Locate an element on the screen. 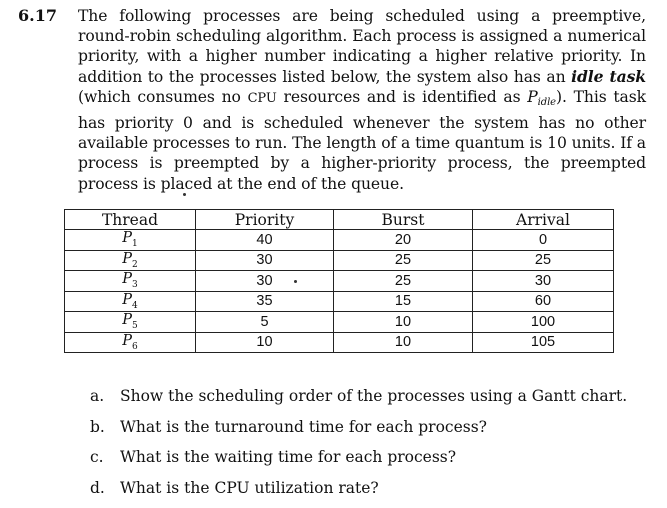  table-row: P3 30 25 30 is located at coordinates (339, 281).